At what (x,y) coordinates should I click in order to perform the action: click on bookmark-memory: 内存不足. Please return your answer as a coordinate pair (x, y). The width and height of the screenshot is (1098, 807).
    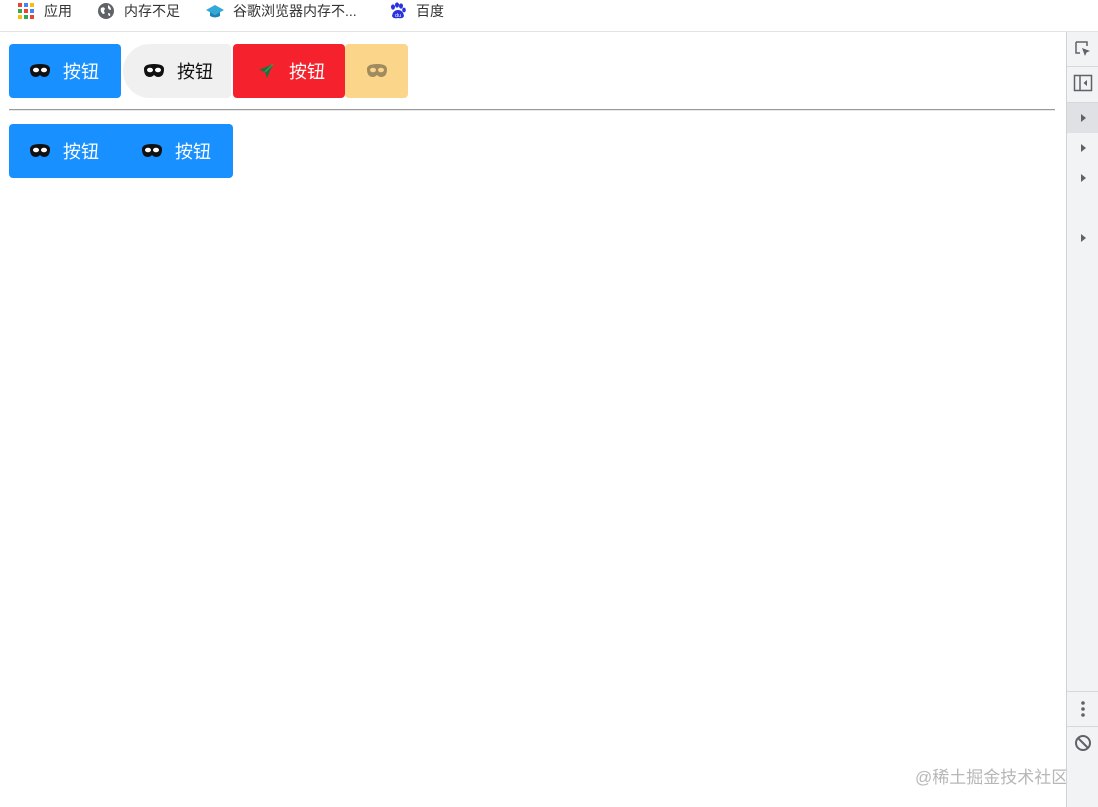
    Looking at the image, I should click on (138, 11).